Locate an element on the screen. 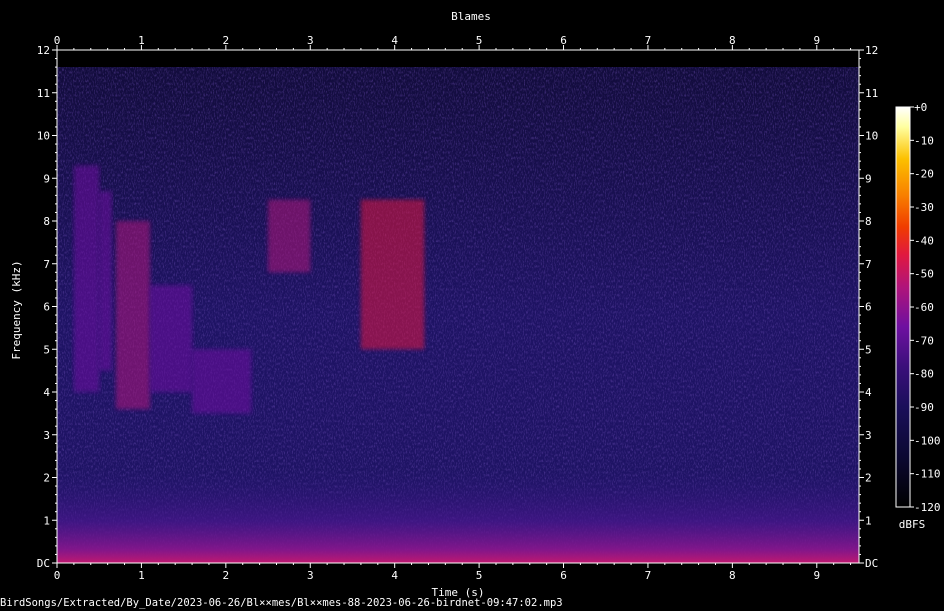 This screenshot has height=611, width=944. colorbar-tick-label: -30 is located at coordinates (924, 207).